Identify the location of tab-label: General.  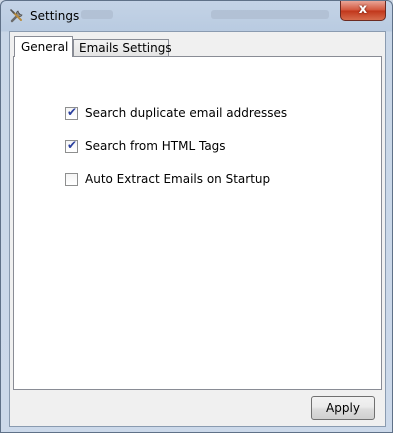
(45, 47).